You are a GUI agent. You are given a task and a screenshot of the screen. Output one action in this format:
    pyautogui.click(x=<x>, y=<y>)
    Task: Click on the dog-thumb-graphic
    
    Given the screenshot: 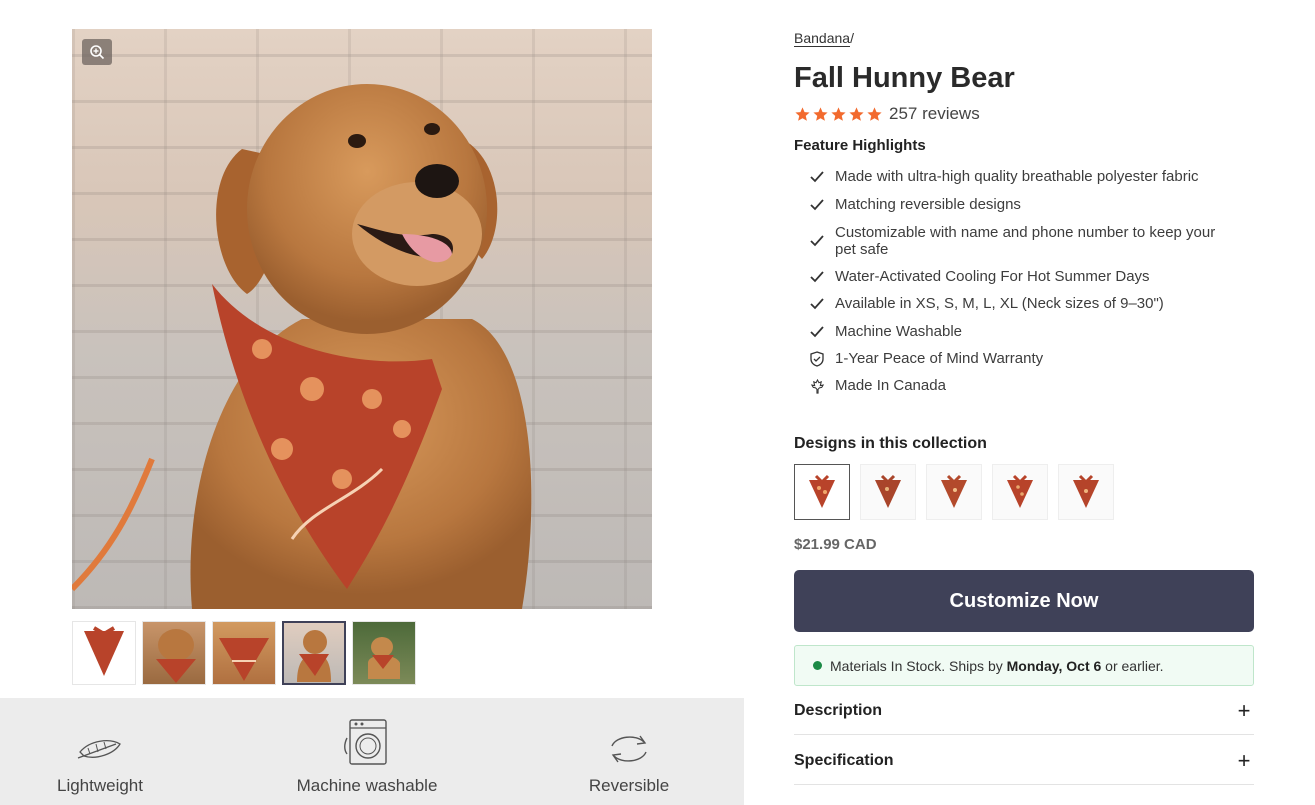 What is the action you would take?
    pyautogui.click(x=176, y=656)
    